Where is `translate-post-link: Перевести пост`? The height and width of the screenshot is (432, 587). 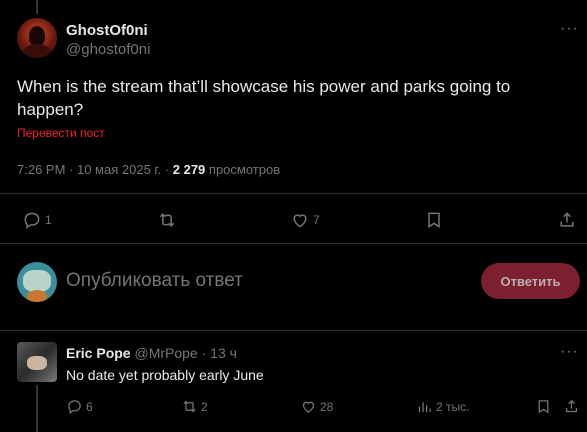
translate-post-link: Перевести пост is located at coordinates (61, 133).